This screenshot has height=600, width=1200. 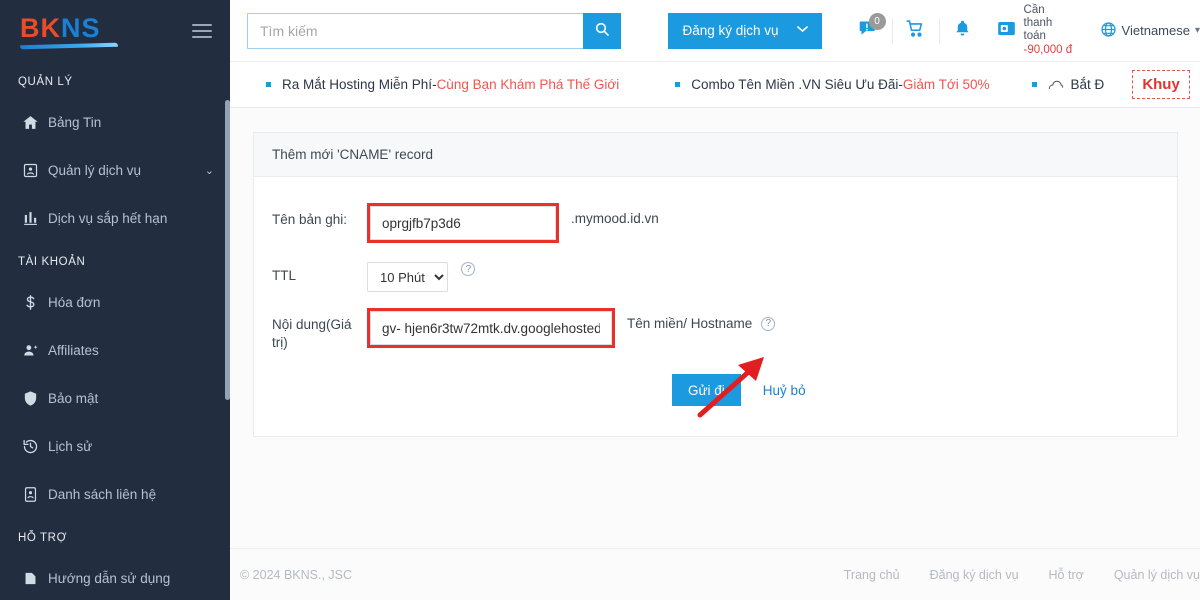 I want to click on sidebar-label-bao-mat: Bảo mật, so click(x=73, y=398).